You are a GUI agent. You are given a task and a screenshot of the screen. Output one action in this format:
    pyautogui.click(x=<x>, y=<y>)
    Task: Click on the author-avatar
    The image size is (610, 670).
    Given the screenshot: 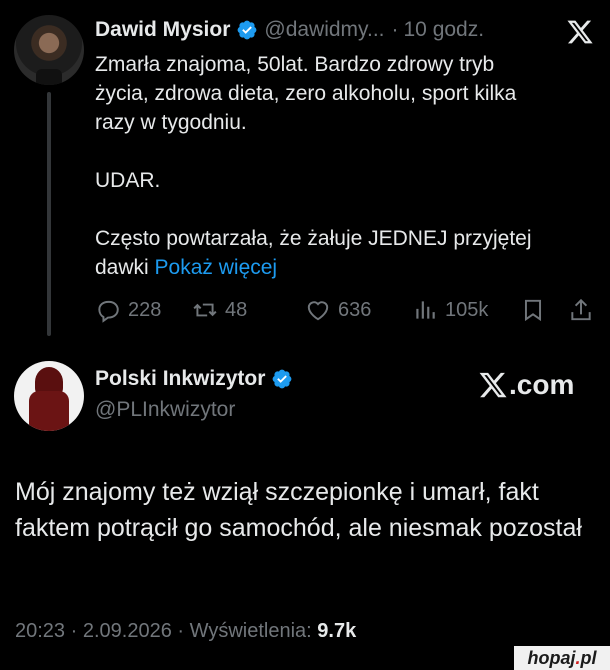 What is the action you would take?
    pyautogui.click(x=49, y=50)
    